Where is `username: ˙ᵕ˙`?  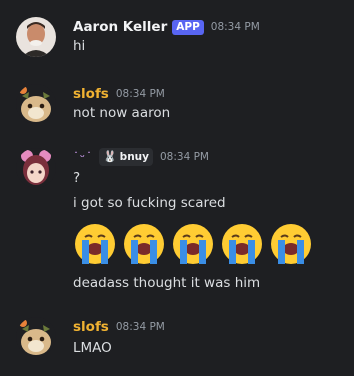 username: ˙ᵕ˙ is located at coordinates (83, 157).